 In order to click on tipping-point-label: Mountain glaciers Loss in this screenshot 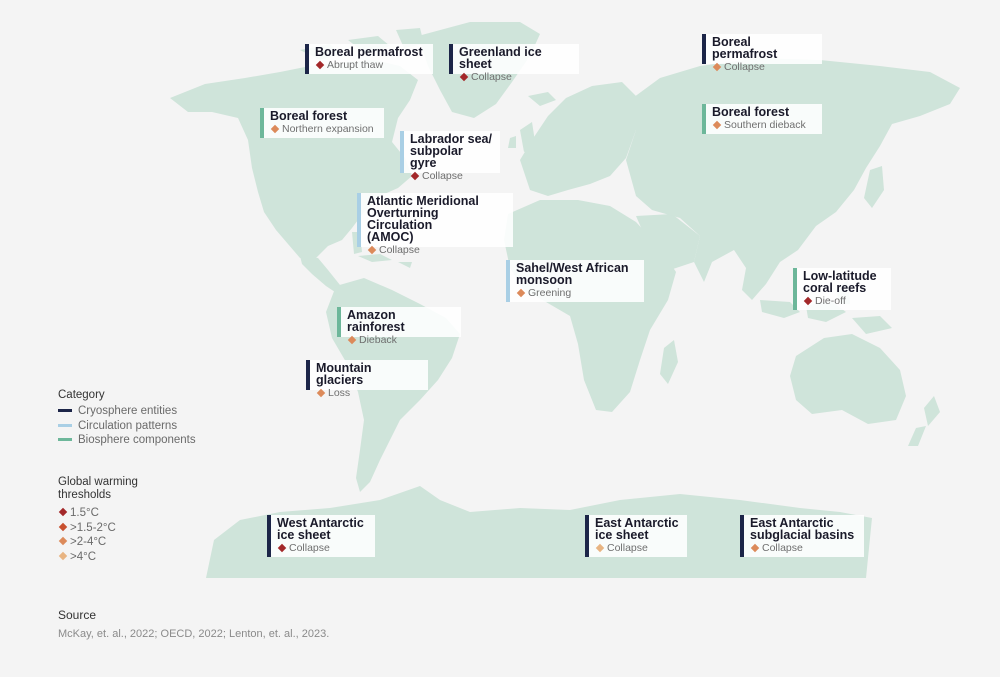, I will do `click(367, 379)`.